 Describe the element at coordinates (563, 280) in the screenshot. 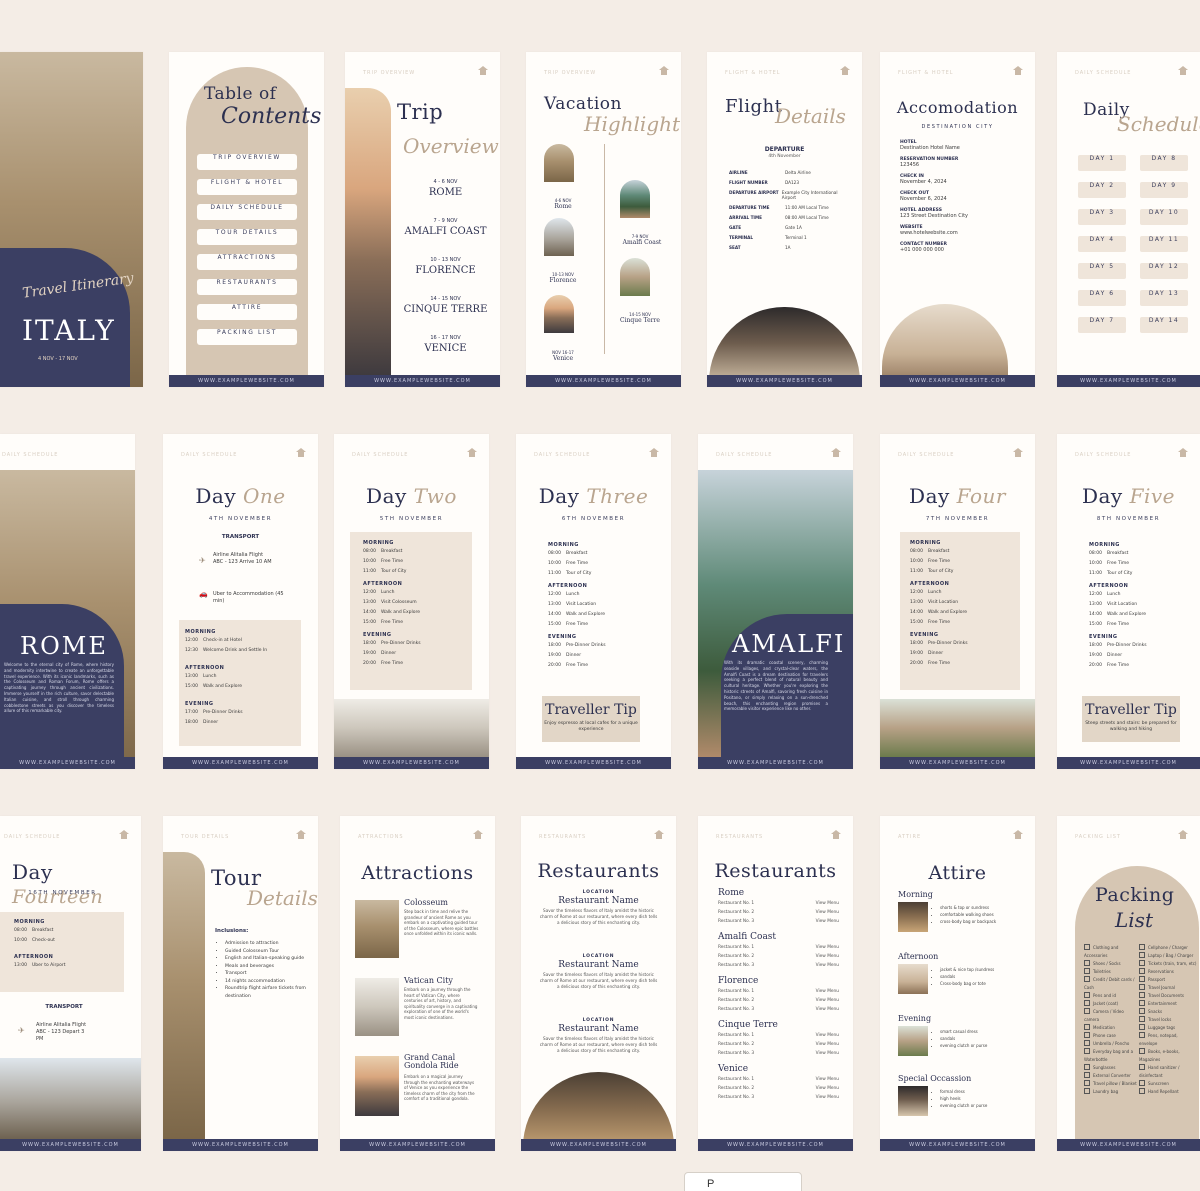

I see `thumb-city: Florence` at that location.